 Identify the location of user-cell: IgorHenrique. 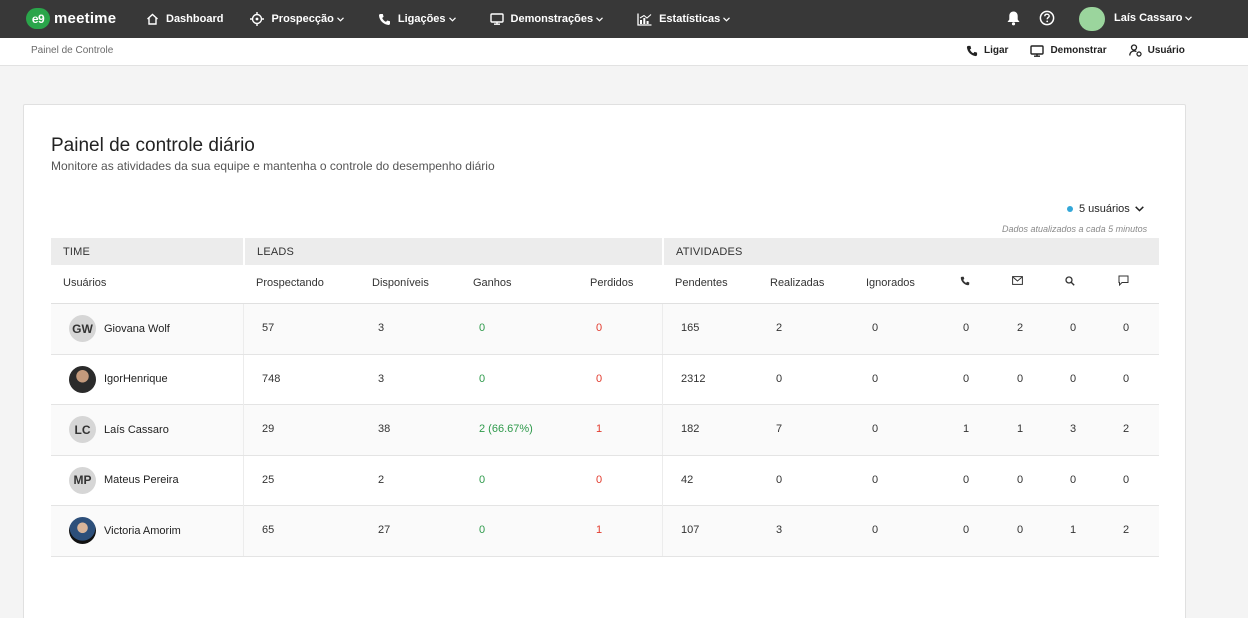
(118, 379).